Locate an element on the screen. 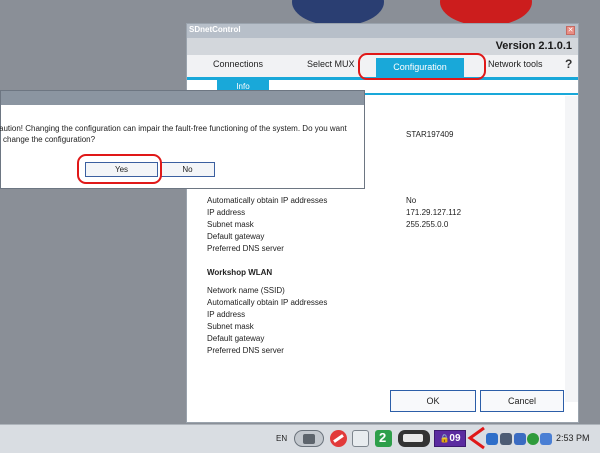  window-title: SDnetControl is located at coordinates (215, 29).